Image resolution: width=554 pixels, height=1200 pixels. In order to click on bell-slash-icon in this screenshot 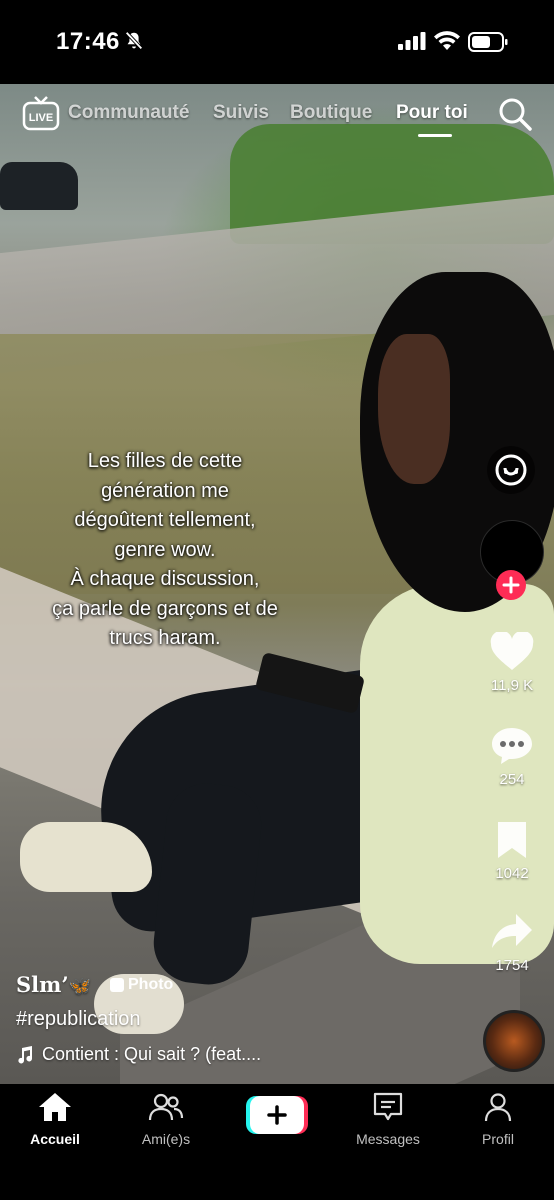, I will do `click(134, 40)`.